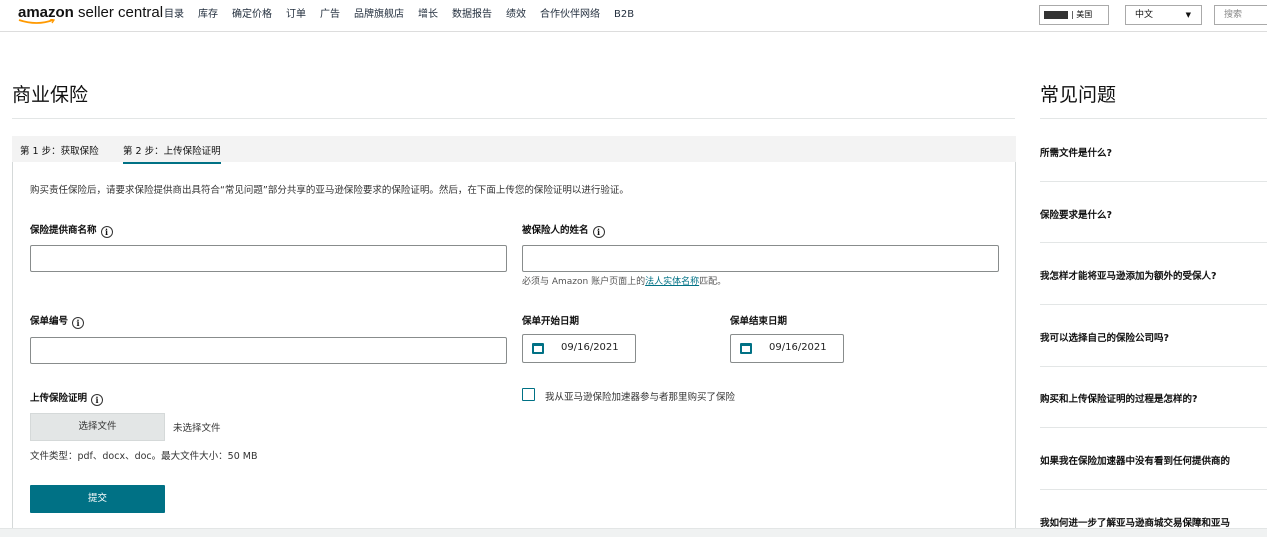  What do you see at coordinates (174, 14) in the screenshot?
I see `nav-catalog: 目录` at bounding box center [174, 14].